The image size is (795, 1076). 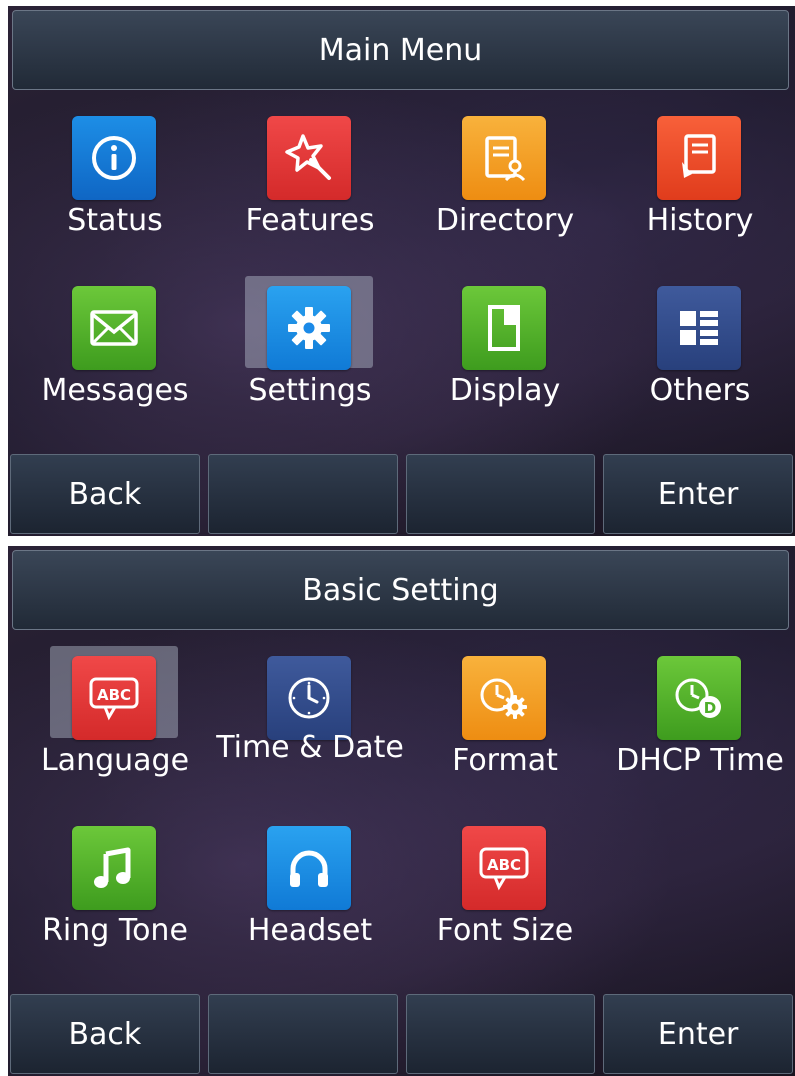 I want to click on menu-item-label: Headset, so click(x=310, y=930).